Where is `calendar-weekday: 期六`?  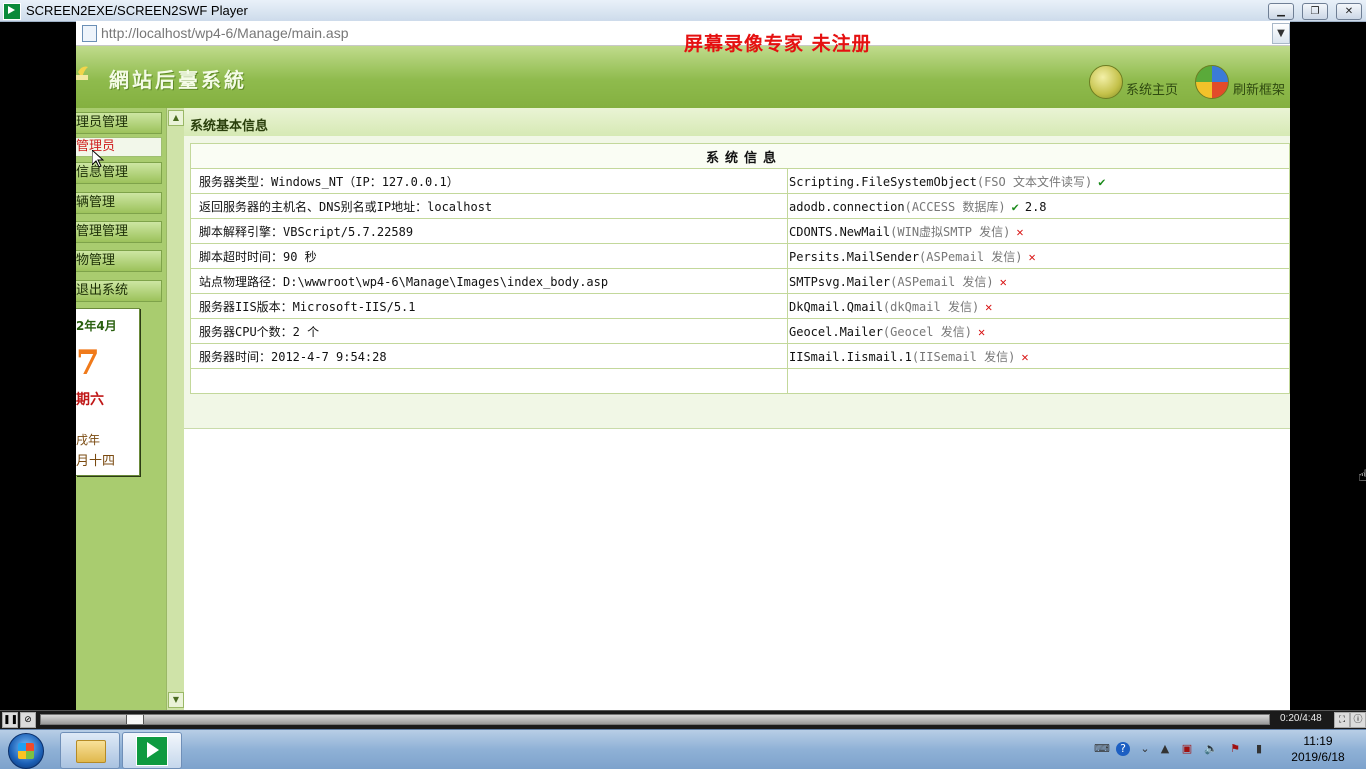 calendar-weekday: 期六 is located at coordinates (90, 400).